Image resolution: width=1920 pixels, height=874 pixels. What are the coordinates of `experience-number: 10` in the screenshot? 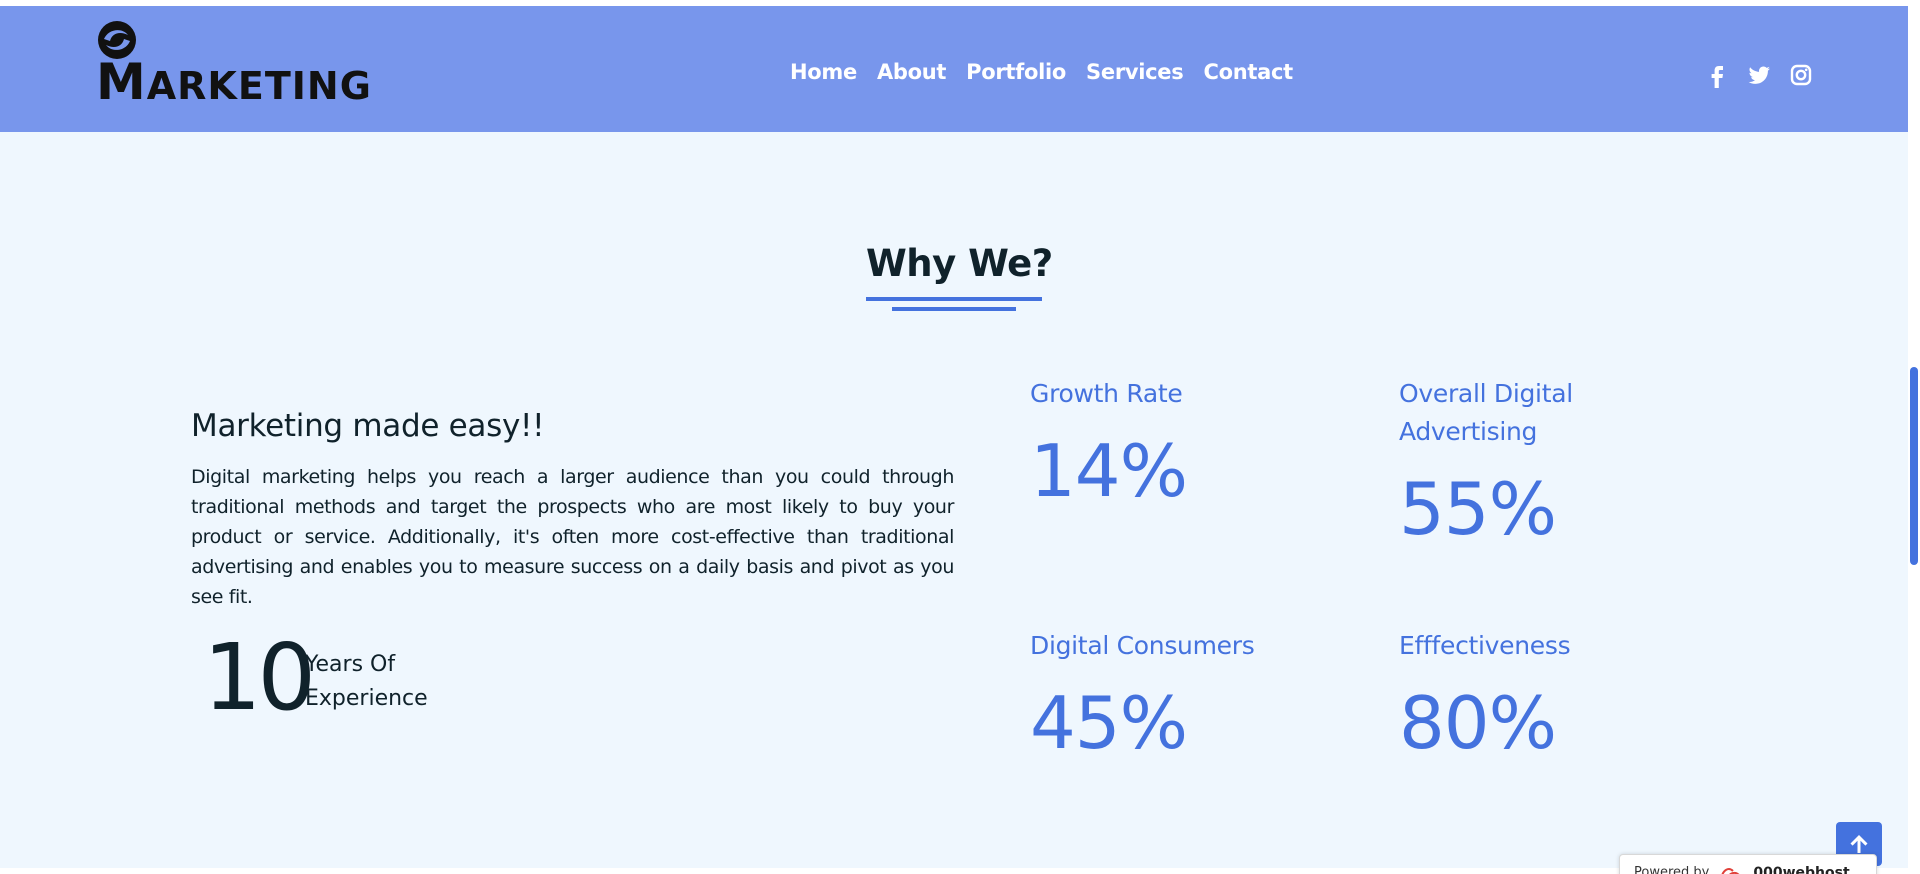 It's located at (259, 677).